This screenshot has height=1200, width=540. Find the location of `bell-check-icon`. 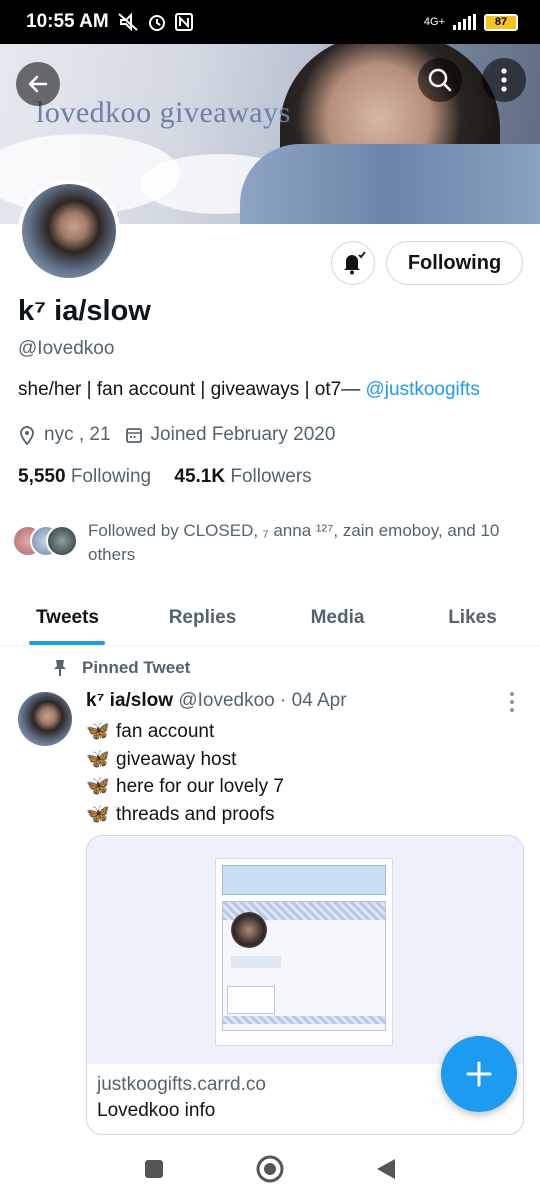

bell-check-icon is located at coordinates (355, 263).